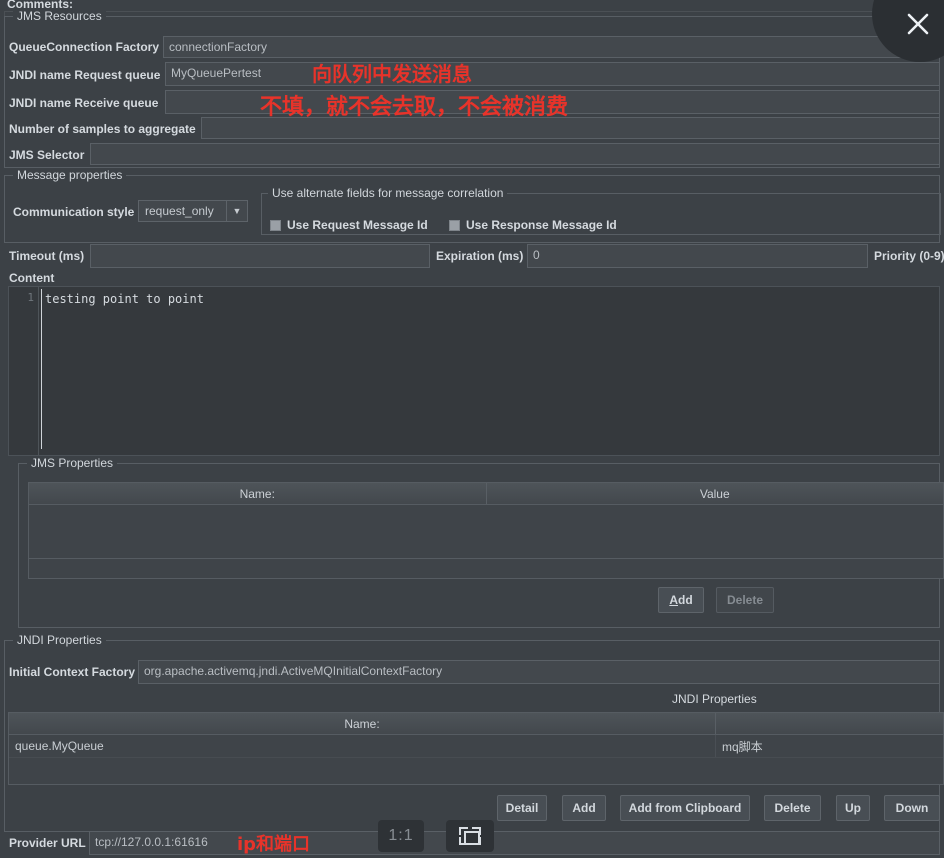 The image size is (944, 858). I want to click on timeout-input, so click(260, 256).